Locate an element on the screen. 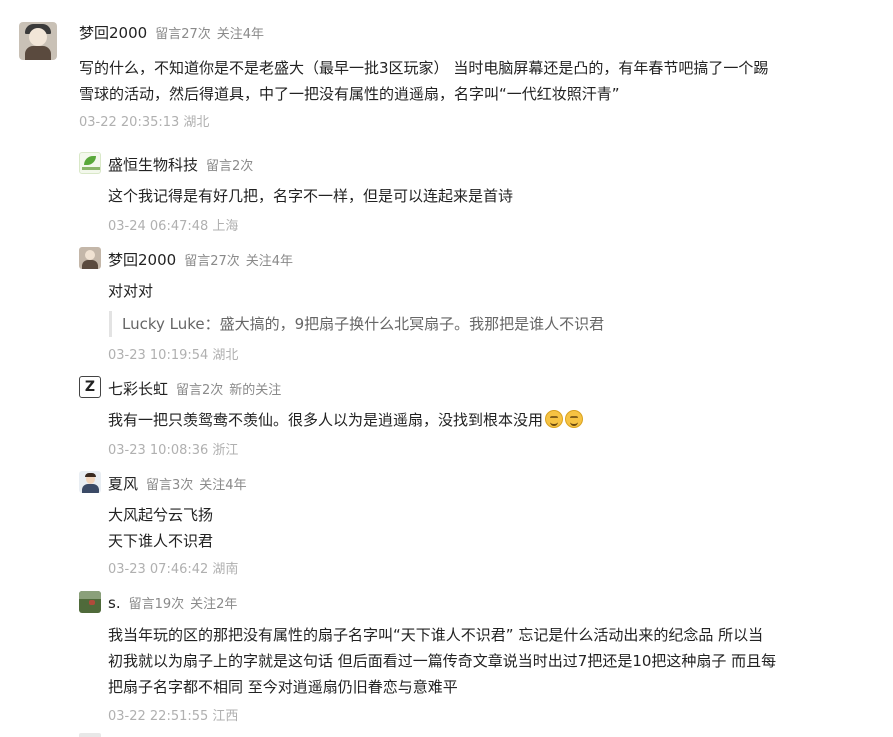  comment-count: 留言19次 is located at coordinates (156, 604).